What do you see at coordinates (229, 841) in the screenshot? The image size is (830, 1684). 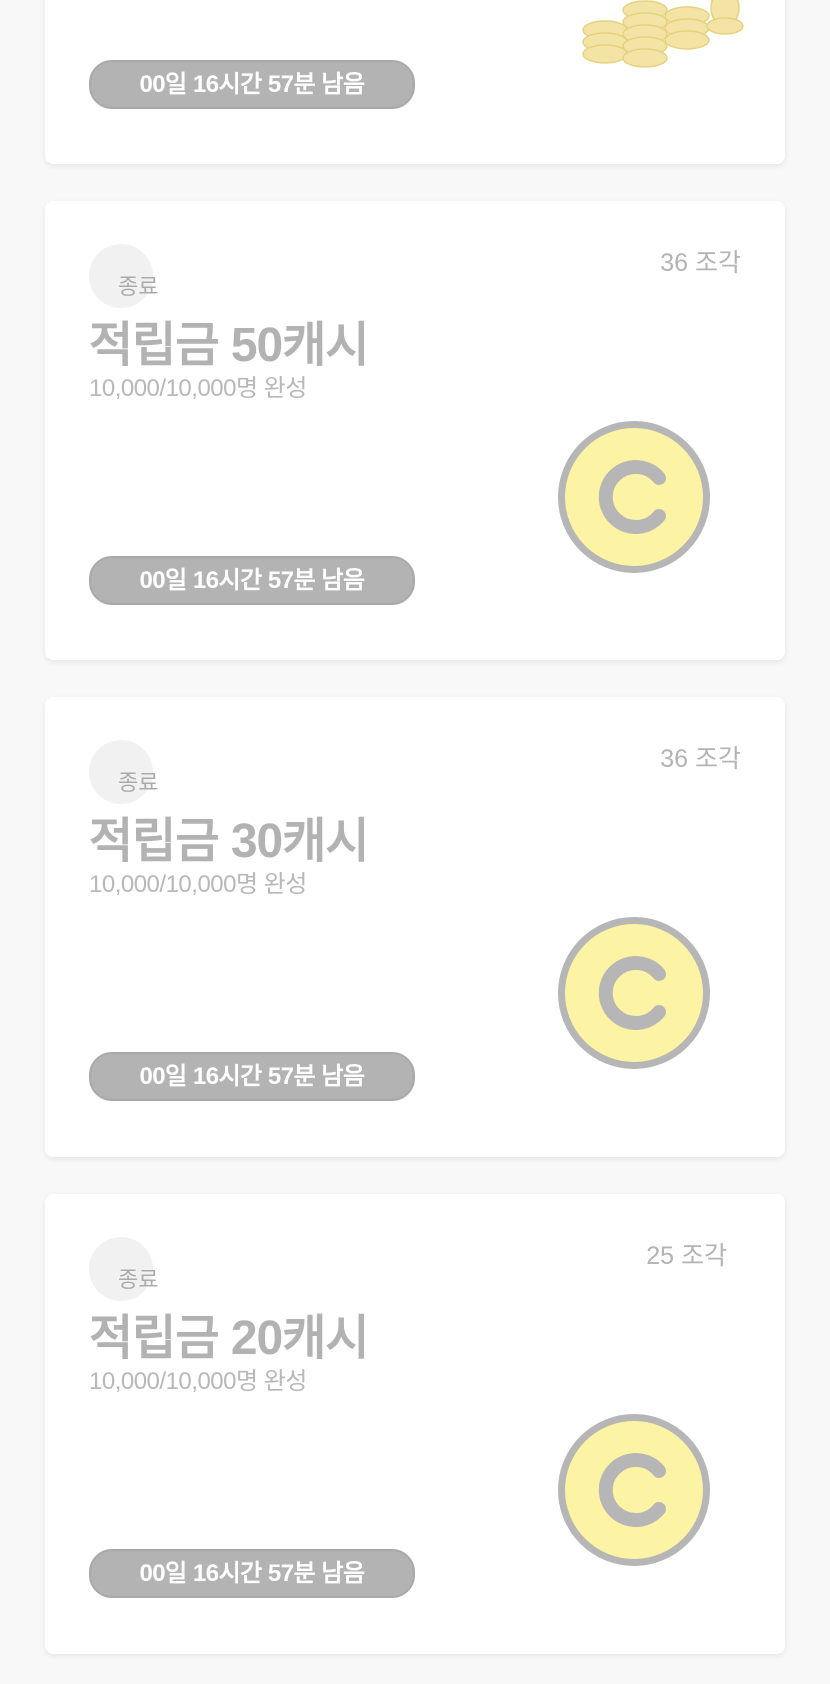 I see `reward-title: 적립금 30캐시` at bounding box center [229, 841].